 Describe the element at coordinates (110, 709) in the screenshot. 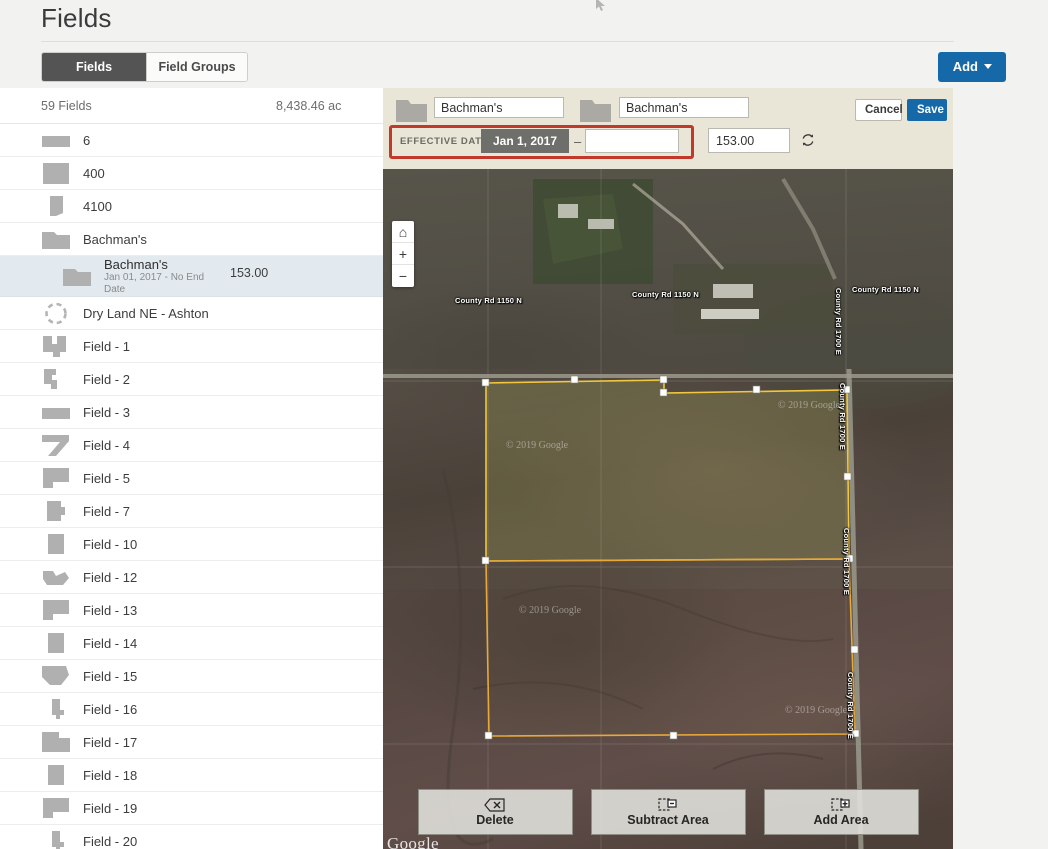

I see `list-item-label: Field - 16` at that location.